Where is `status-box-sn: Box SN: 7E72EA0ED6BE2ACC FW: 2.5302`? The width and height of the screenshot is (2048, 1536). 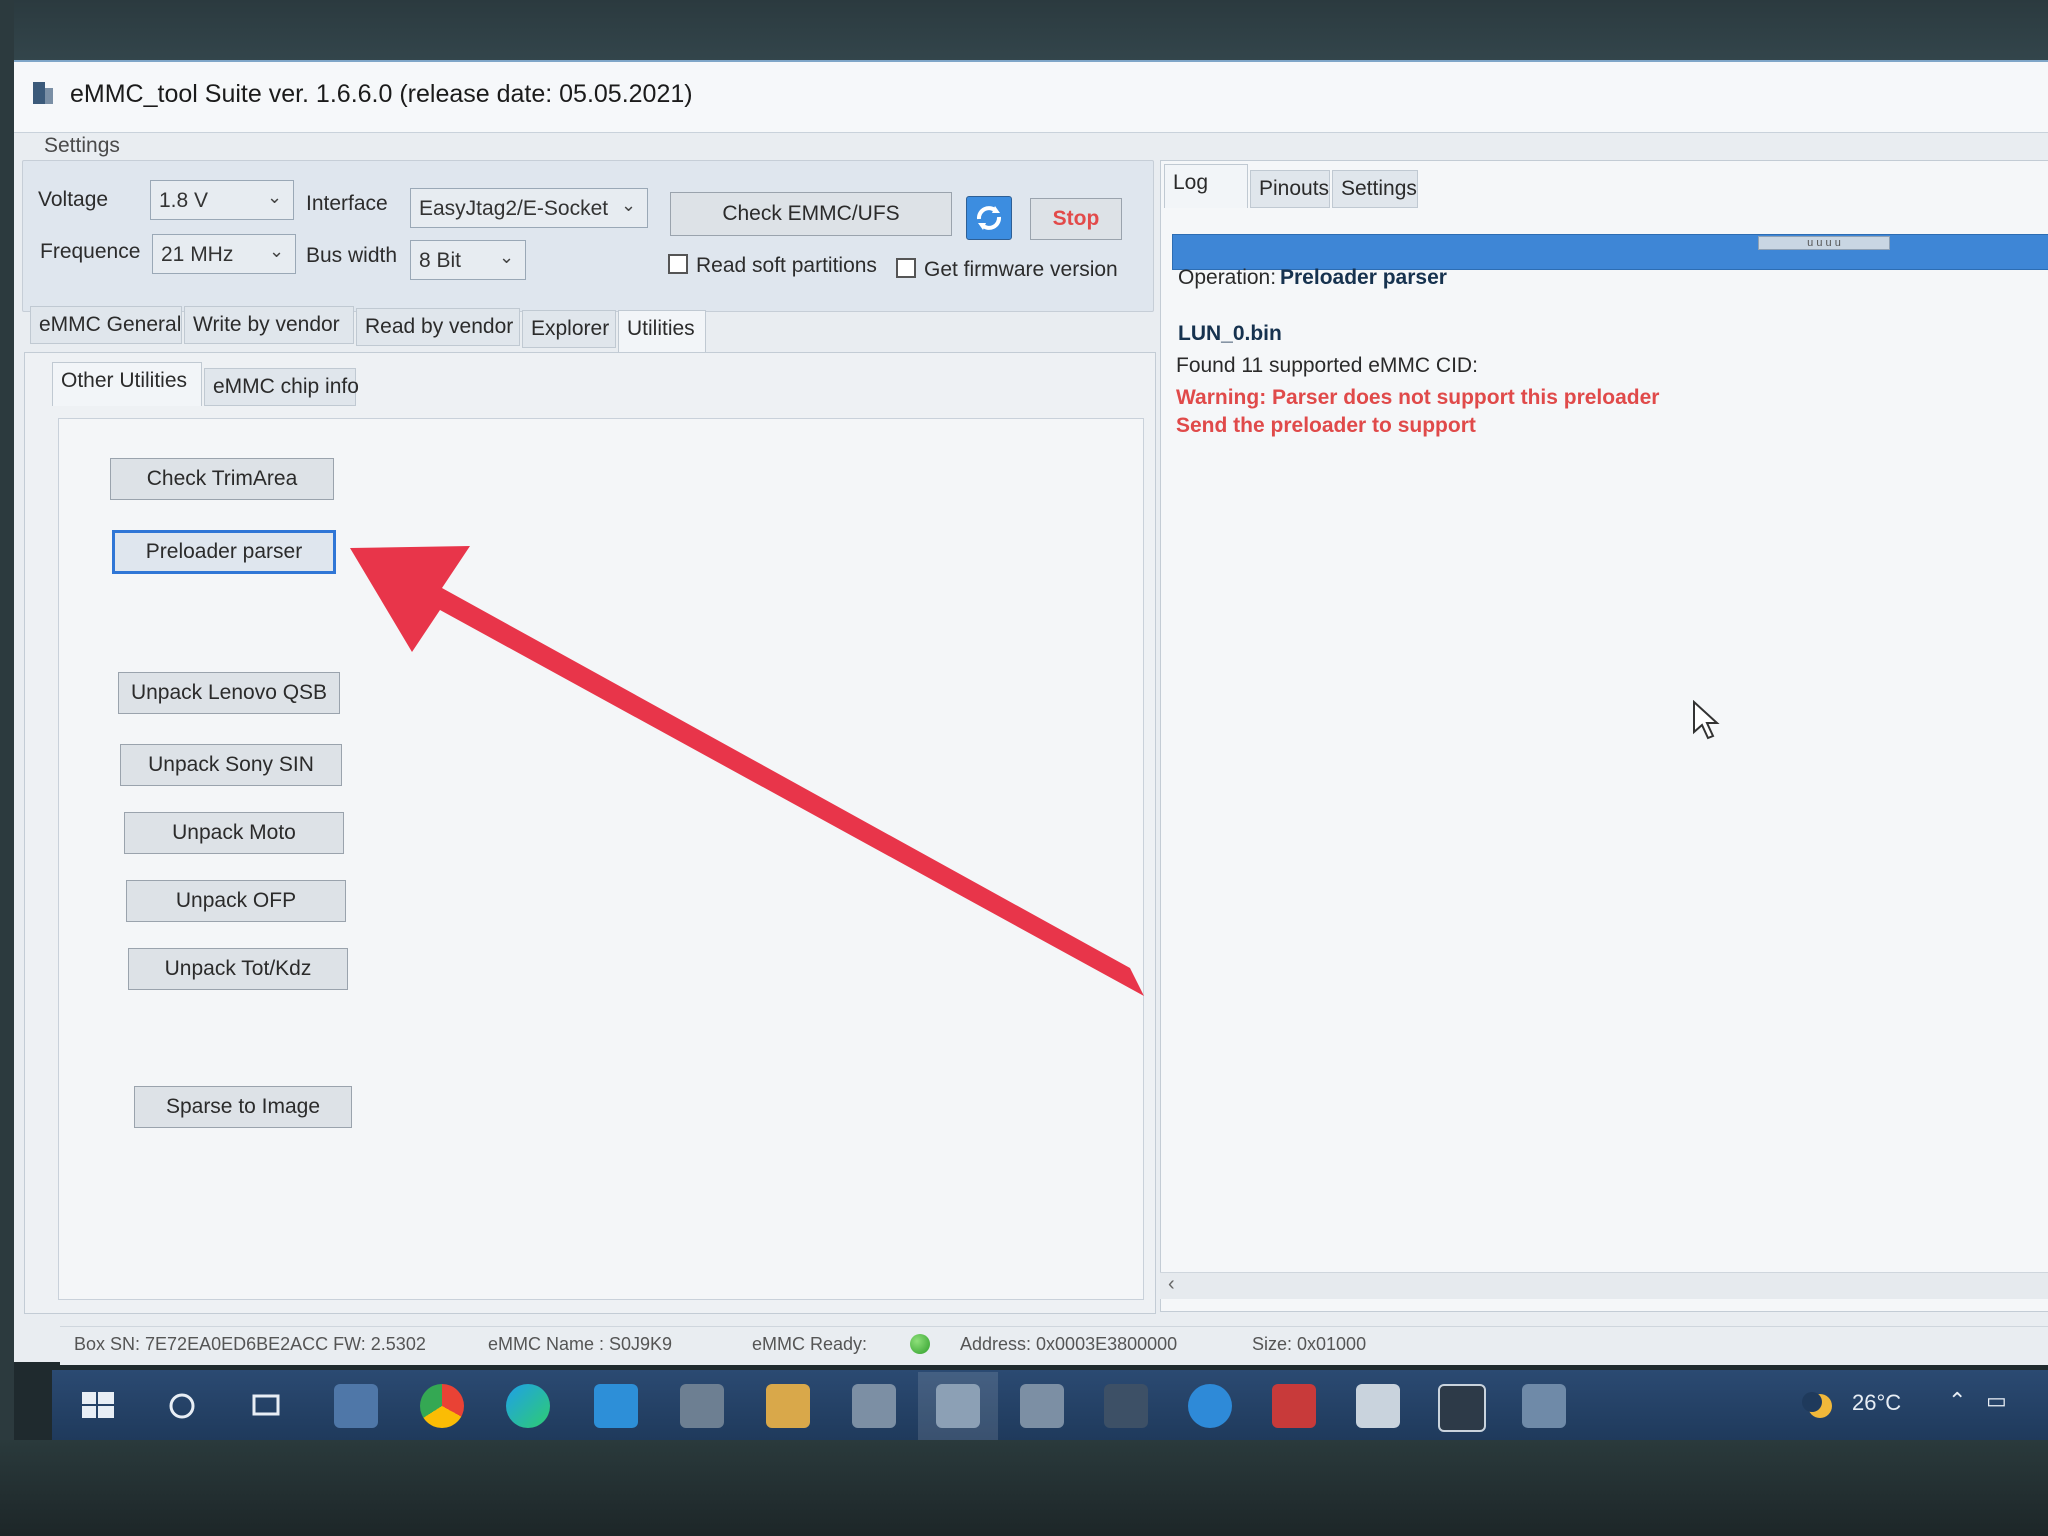
status-box-sn: Box SN: 7E72EA0ED6BE2ACC FW: 2.5302 is located at coordinates (250, 1344).